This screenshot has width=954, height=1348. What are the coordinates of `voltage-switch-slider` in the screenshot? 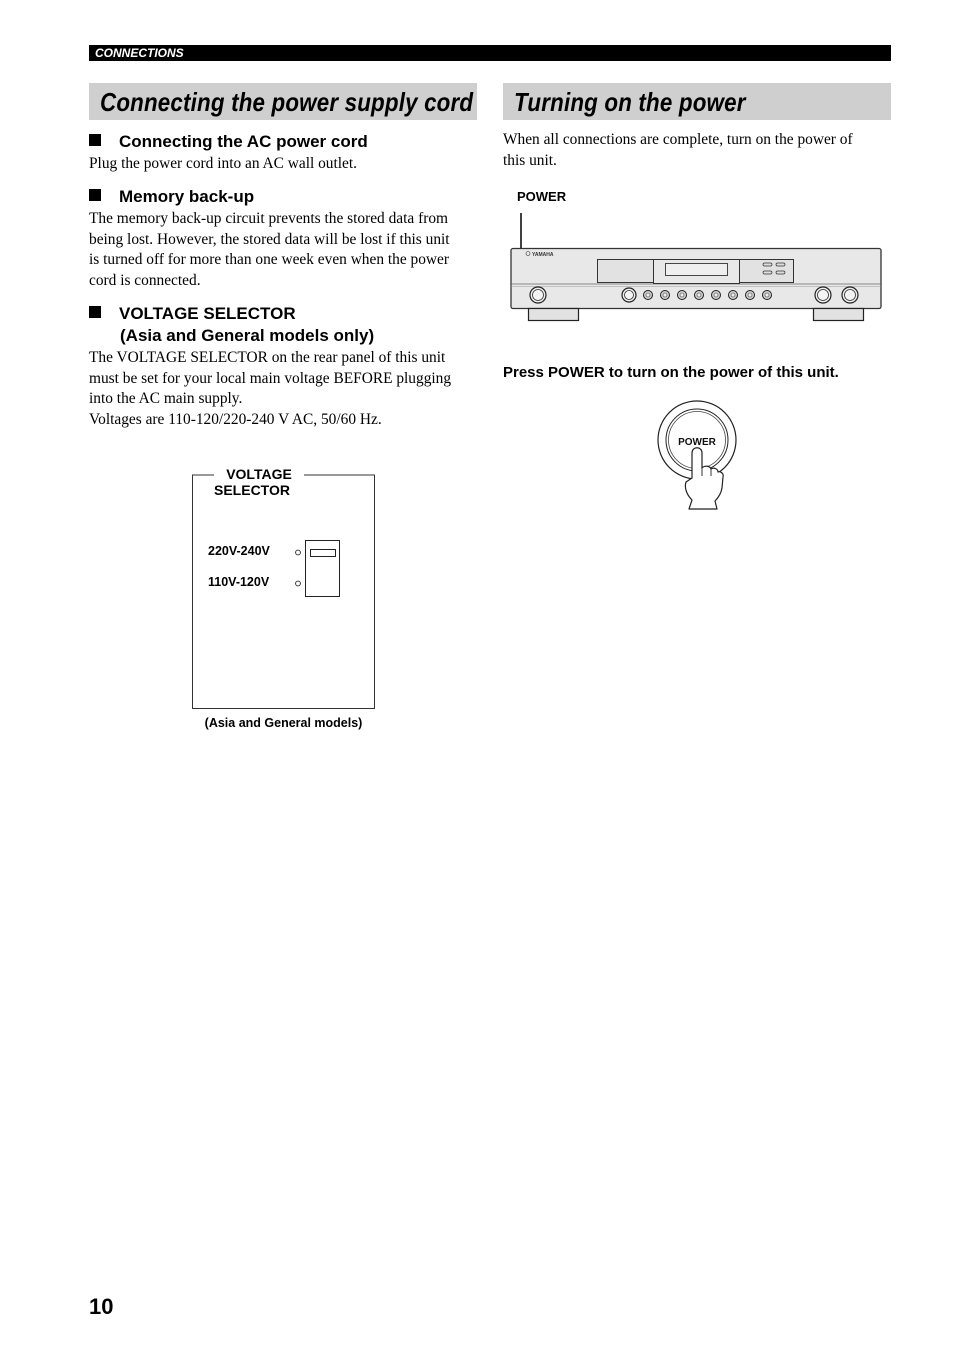 It's located at (323, 553).